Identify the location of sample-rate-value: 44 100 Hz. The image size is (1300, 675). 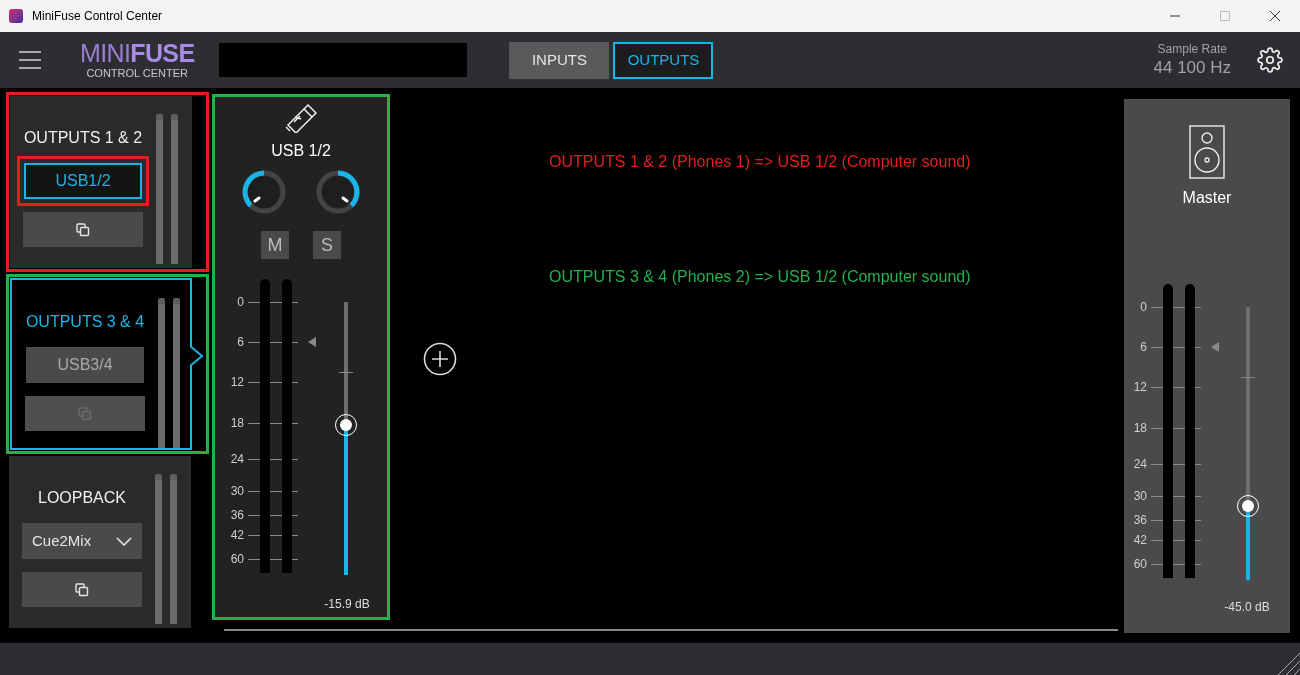
(1192, 67).